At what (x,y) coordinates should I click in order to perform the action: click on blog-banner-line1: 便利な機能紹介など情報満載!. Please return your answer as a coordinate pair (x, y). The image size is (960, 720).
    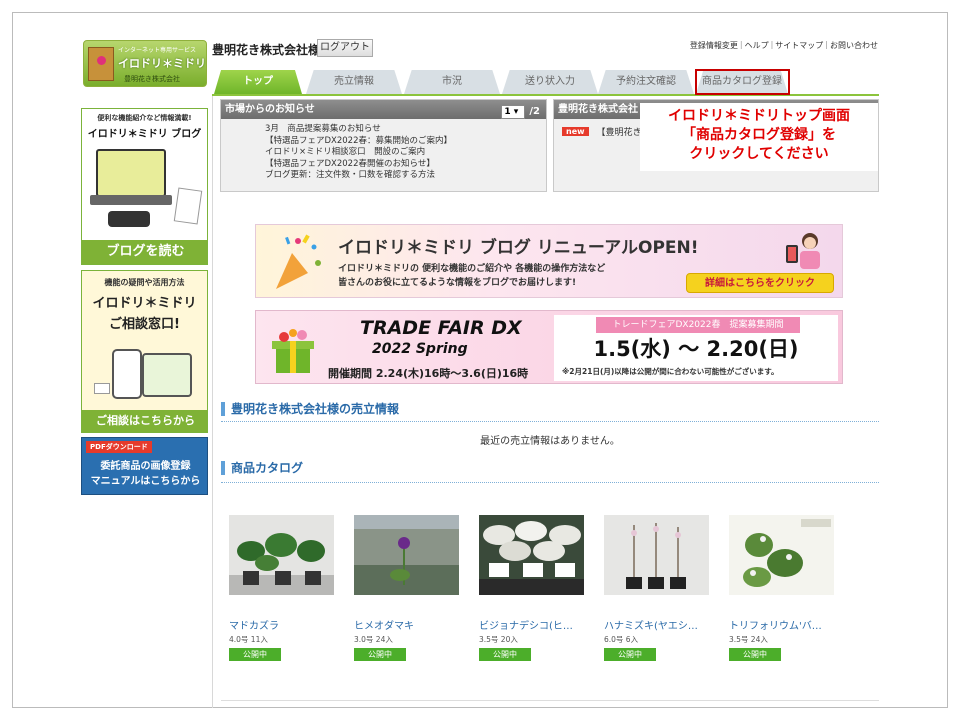
    Looking at the image, I should click on (144, 118).